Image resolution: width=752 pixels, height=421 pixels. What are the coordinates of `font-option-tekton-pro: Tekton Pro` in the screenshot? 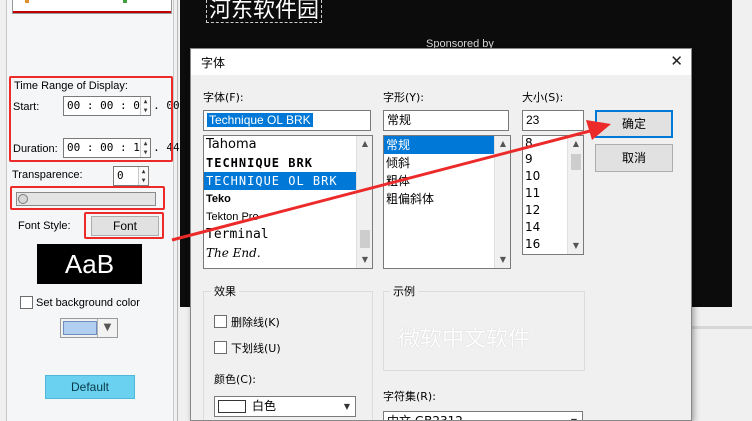 It's located at (288, 217).